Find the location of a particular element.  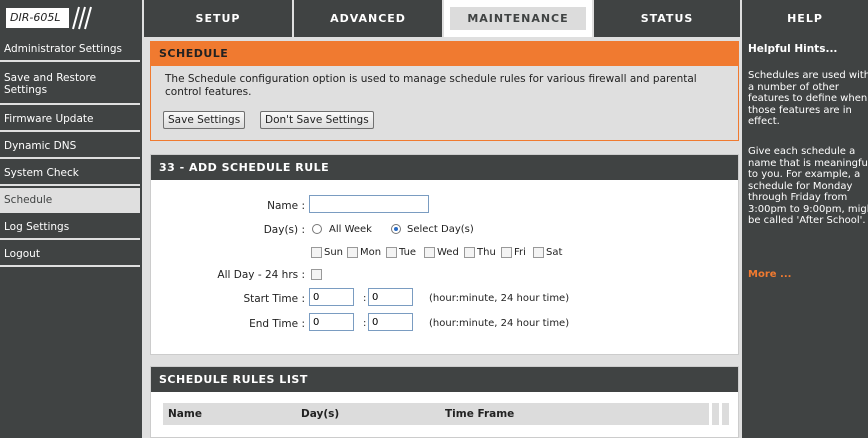

sidebar-item-label: Logout is located at coordinates (22, 253).